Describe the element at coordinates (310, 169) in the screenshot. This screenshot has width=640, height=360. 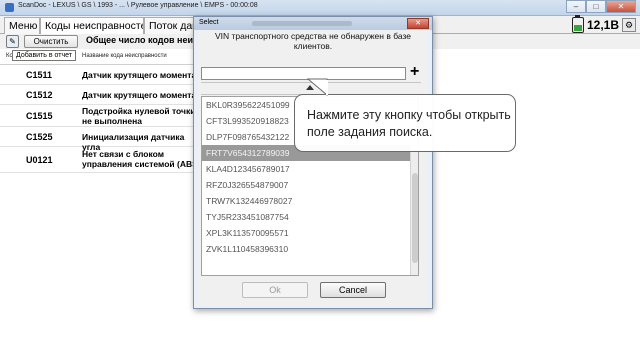
I see `vin-list-item: KLA4D123456789017` at that location.